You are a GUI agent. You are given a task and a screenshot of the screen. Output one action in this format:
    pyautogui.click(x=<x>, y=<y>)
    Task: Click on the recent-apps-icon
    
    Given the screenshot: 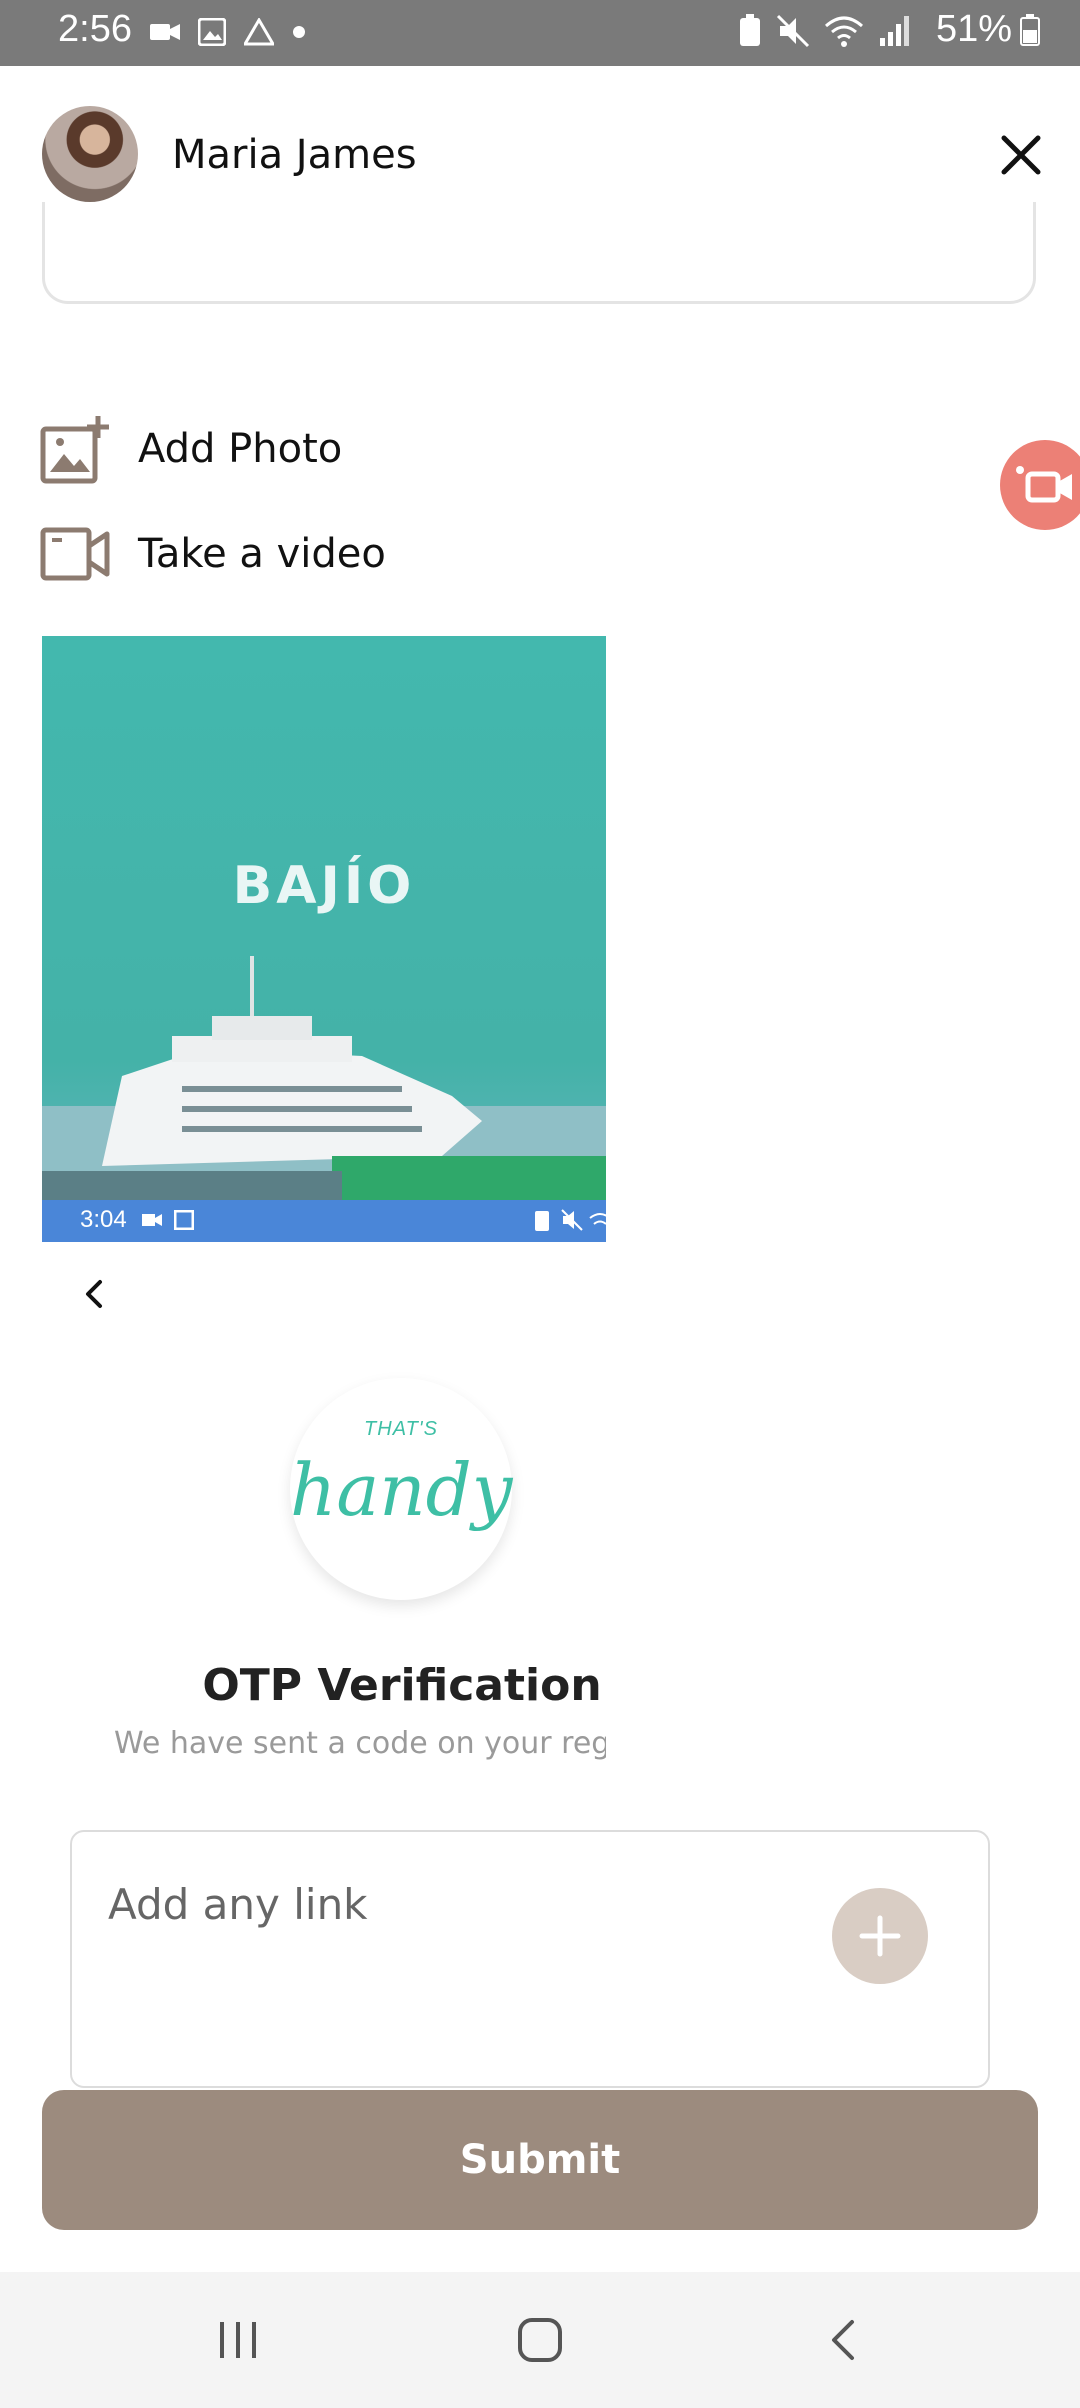 What is the action you would take?
    pyautogui.click(x=238, y=2340)
    